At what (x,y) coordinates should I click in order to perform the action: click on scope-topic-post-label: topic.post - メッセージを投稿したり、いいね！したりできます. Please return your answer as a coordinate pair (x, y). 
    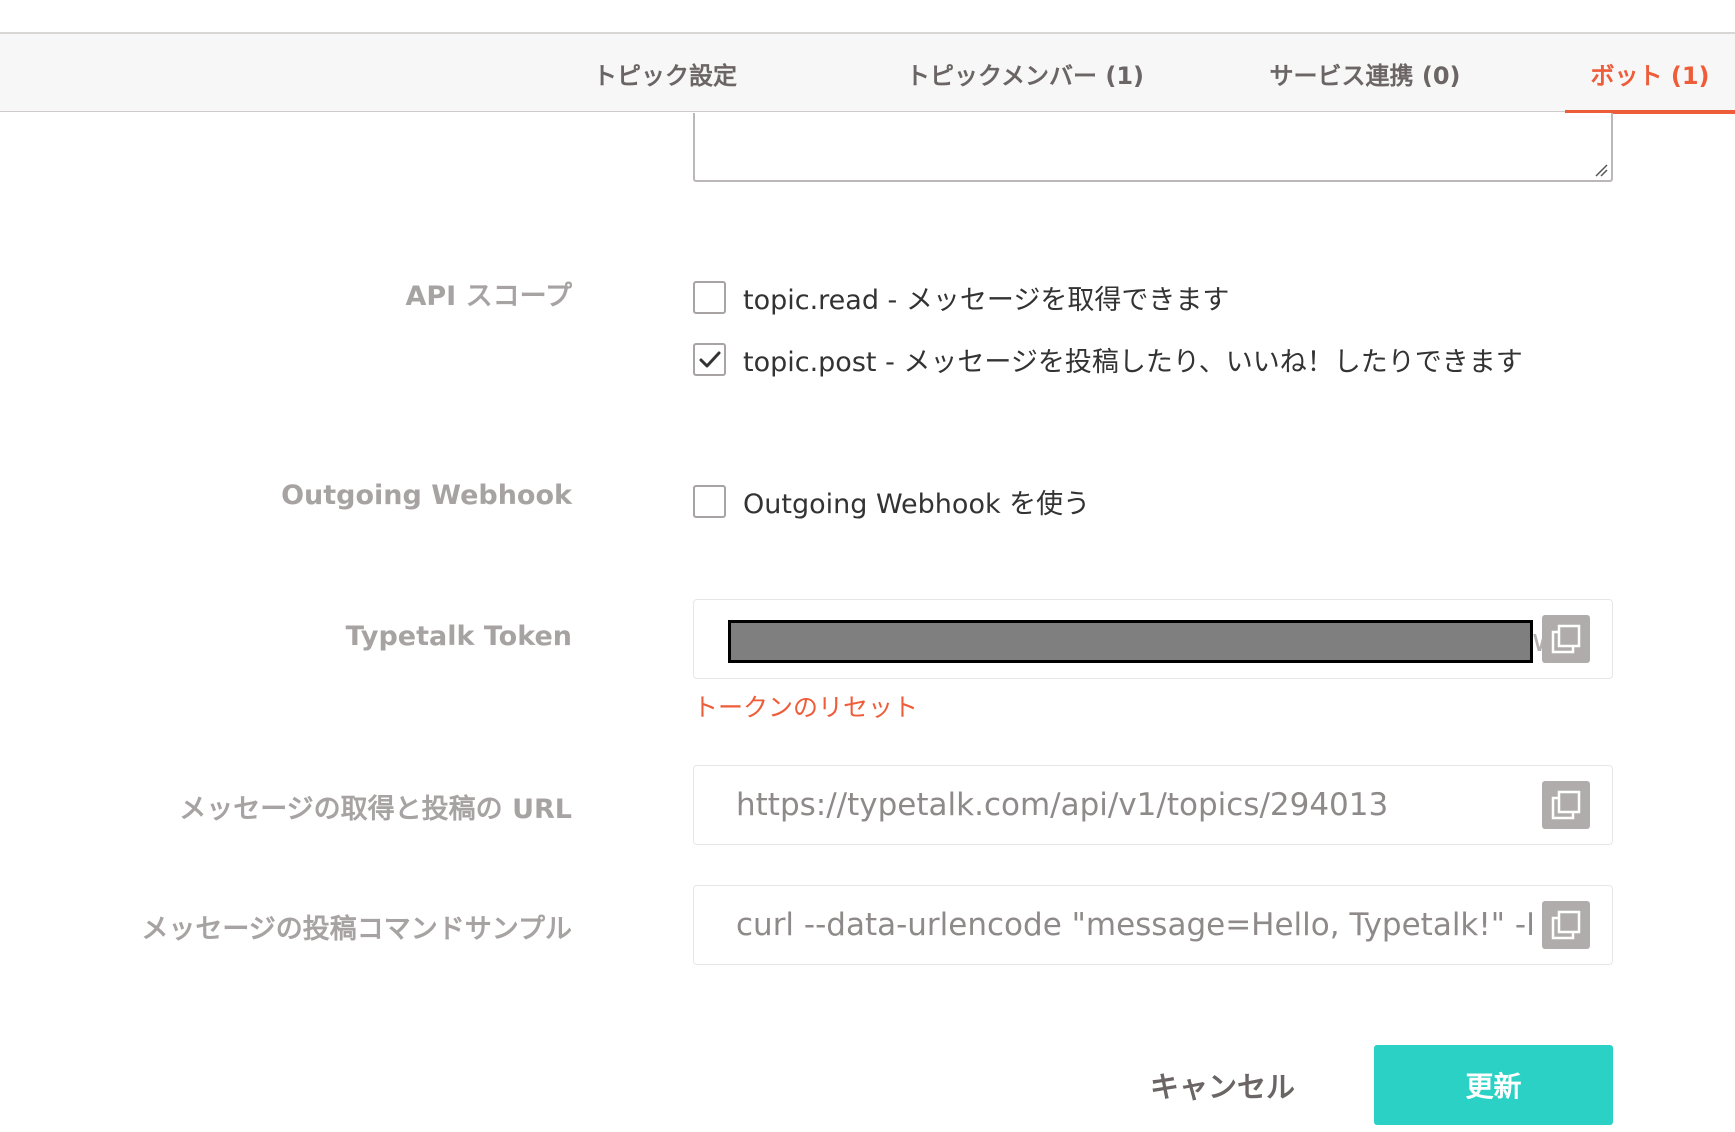
    Looking at the image, I should click on (1133, 362).